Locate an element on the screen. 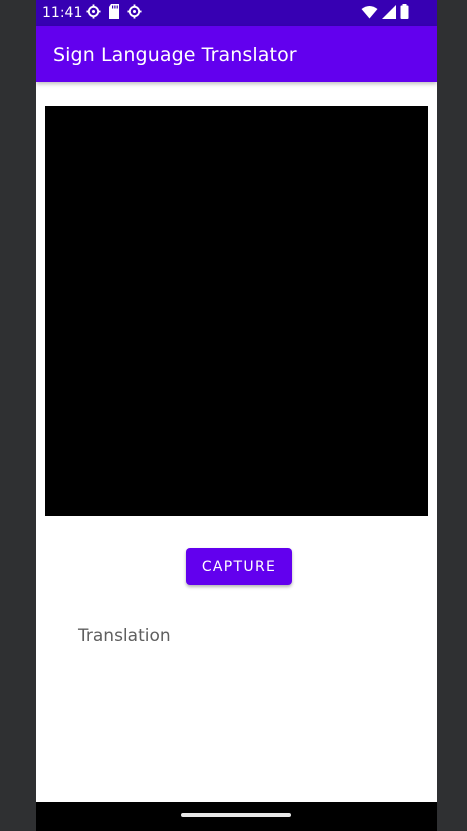  app-bar: Sign Language Translator is located at coordinates (236, 54).